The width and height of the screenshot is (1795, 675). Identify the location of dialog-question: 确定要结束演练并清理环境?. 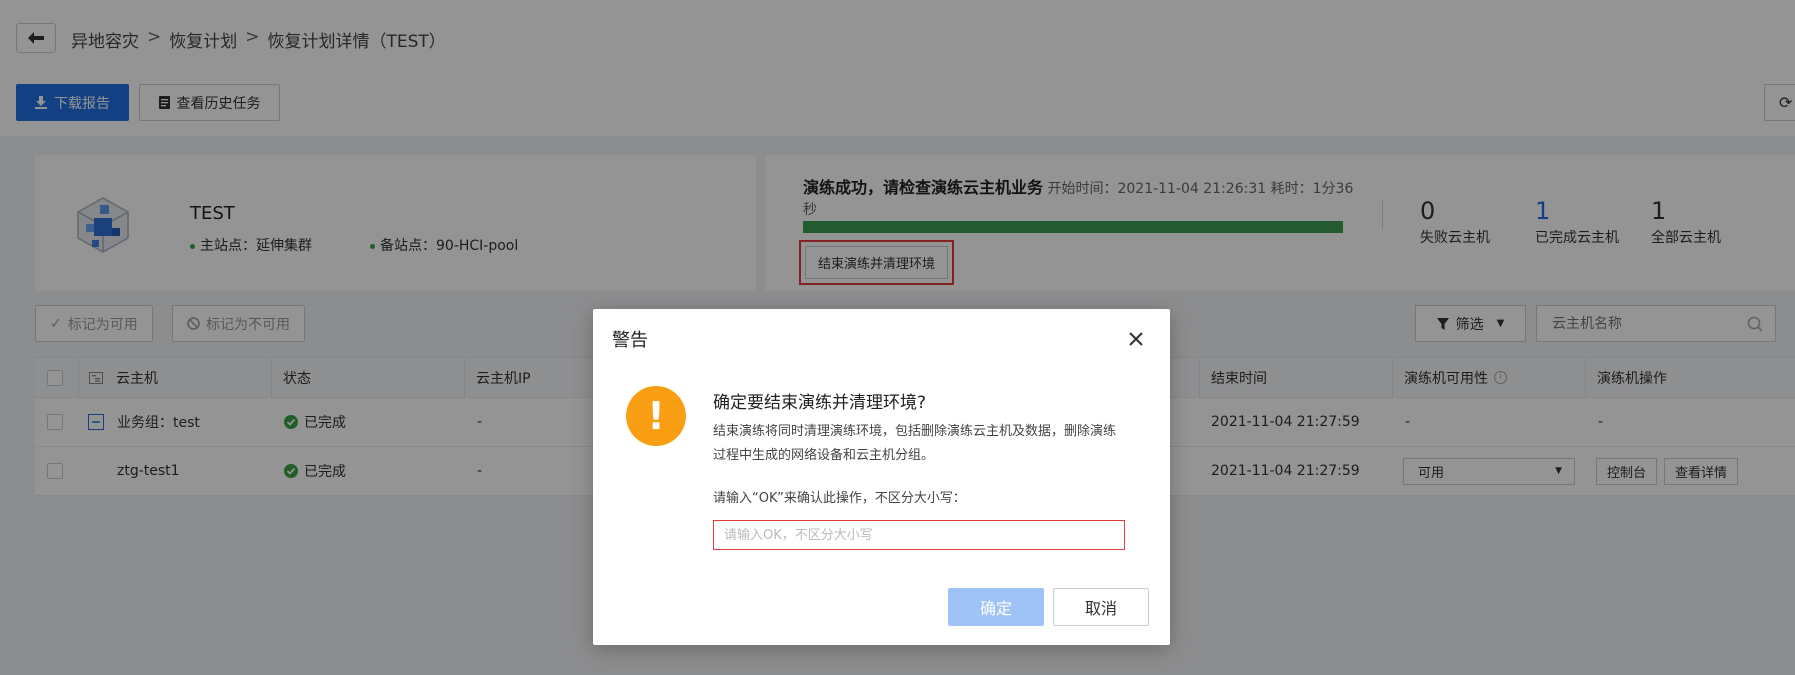
(820, 403).